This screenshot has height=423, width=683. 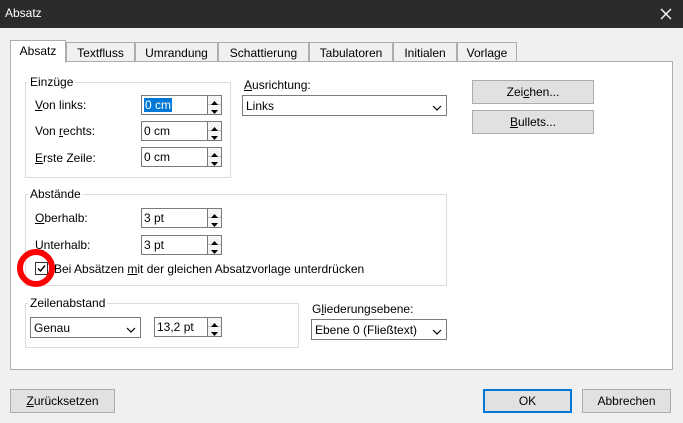 What do you see at coordinates (341, 14) in the screenshot?
I see `title-bar: Absatz` at bounding box center [341, 14].